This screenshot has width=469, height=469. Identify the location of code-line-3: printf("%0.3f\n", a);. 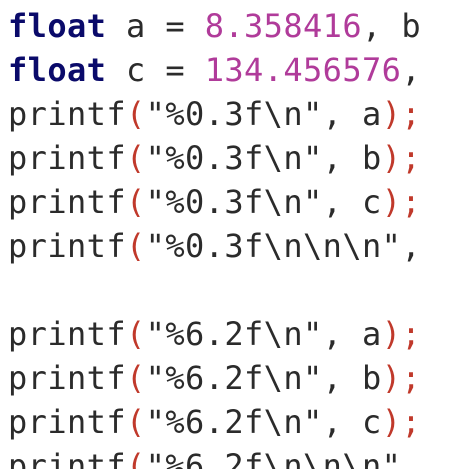
(214, 114).